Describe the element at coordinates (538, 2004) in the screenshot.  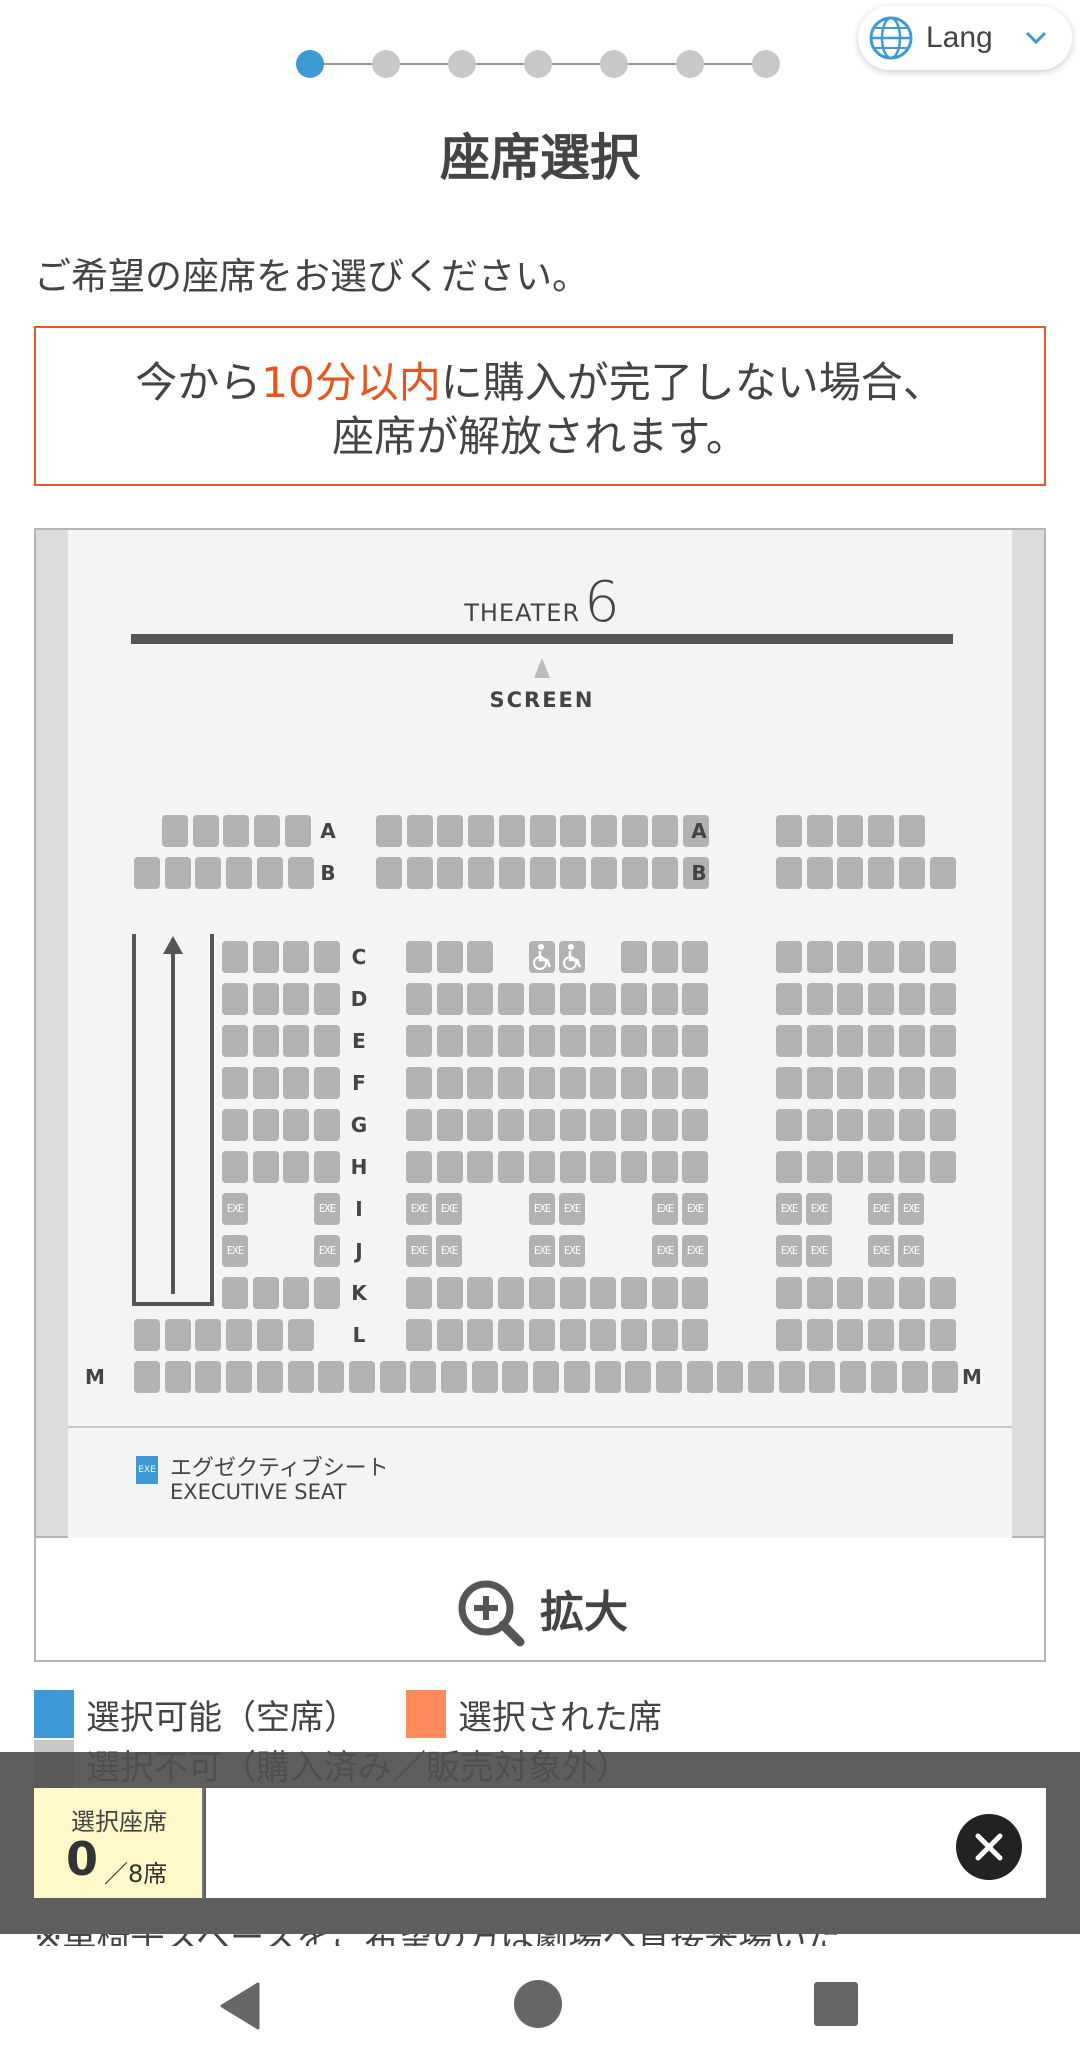
I see `home-icon` at that location.